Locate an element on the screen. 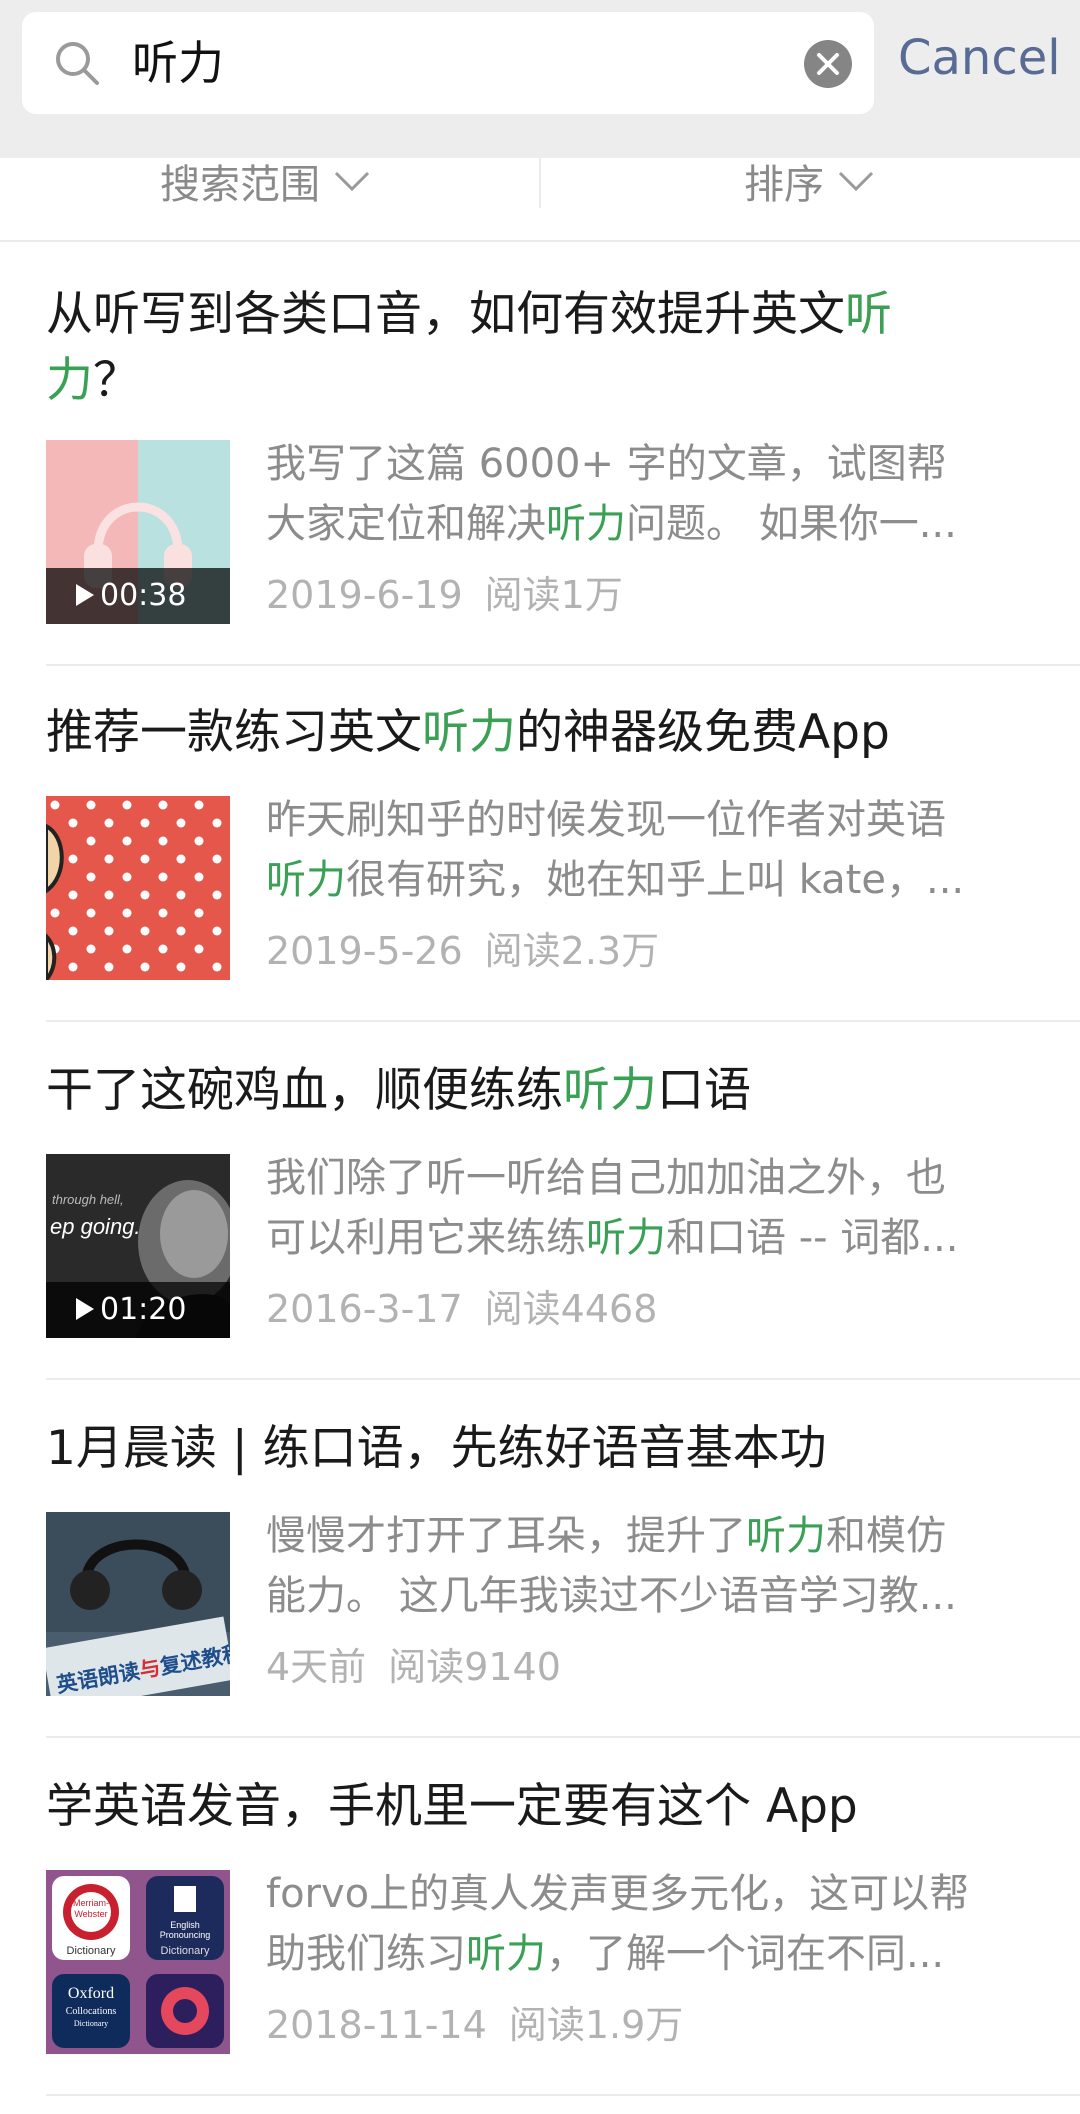  book-headphones-thumbnail: 英语朗读与复述教程 is located at coordinates (138, 1604).